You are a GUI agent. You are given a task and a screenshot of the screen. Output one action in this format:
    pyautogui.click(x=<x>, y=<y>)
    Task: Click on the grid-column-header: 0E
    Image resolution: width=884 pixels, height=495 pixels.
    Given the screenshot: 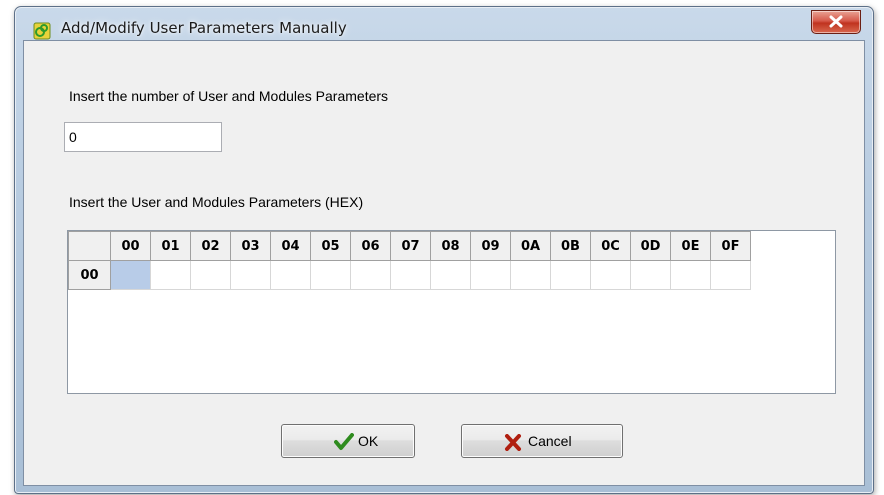 What is the action you would take?
    pyautogui.click(x=690, y=246)
    